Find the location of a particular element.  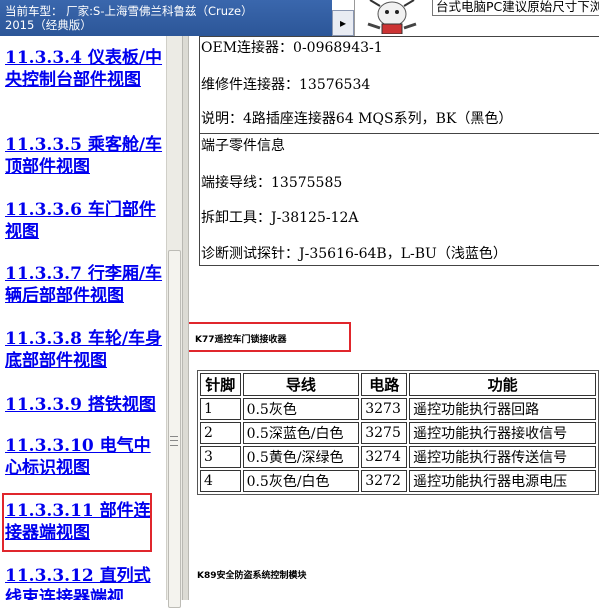

pin-cell: 1 is located at coordinates (220, 409).